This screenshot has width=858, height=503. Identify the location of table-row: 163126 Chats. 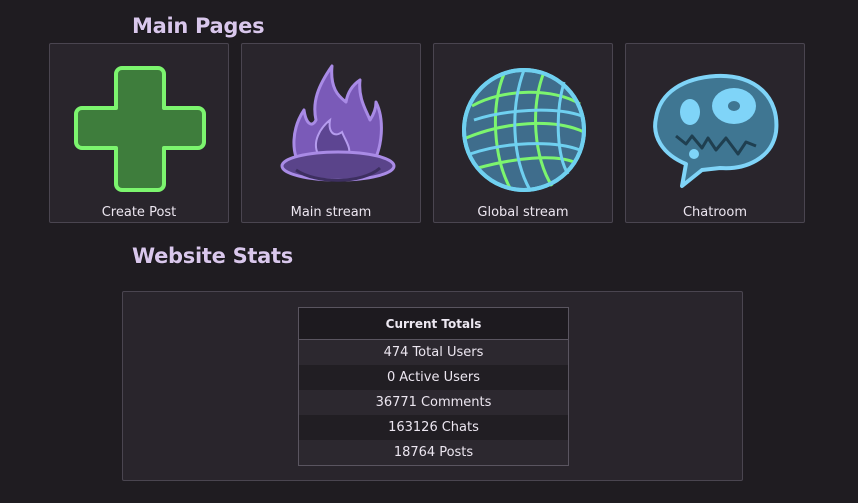
(433, 427).